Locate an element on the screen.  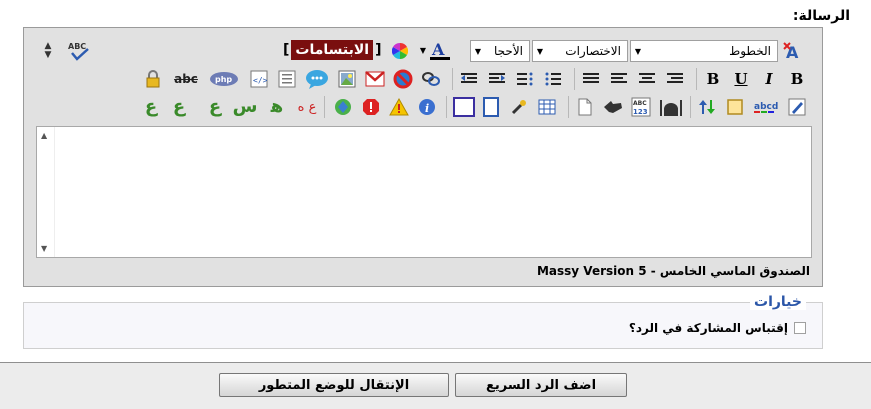
page-icon is located at coordinates (491, 107).